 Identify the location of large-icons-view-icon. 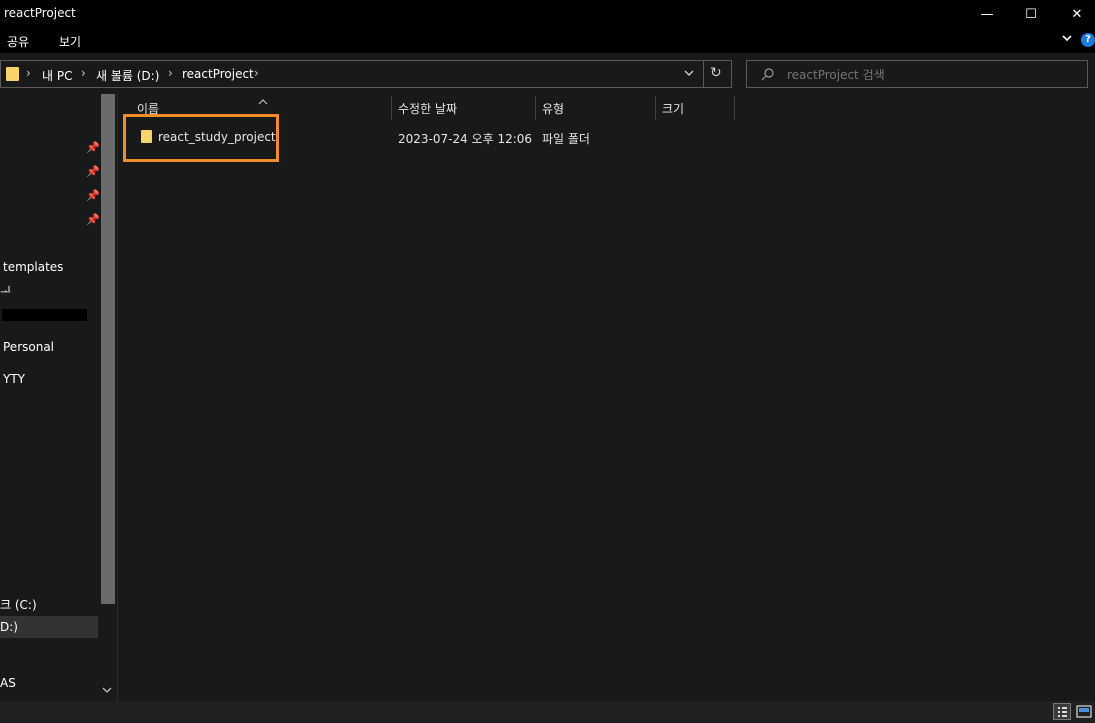
(1084, 711).